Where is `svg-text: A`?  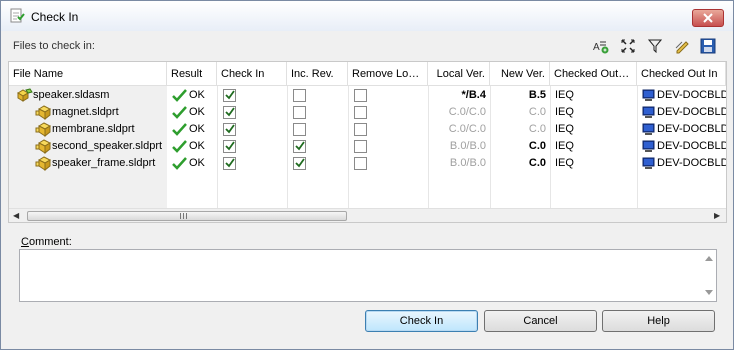
svg-text: A is located at coordinates (596, 47).